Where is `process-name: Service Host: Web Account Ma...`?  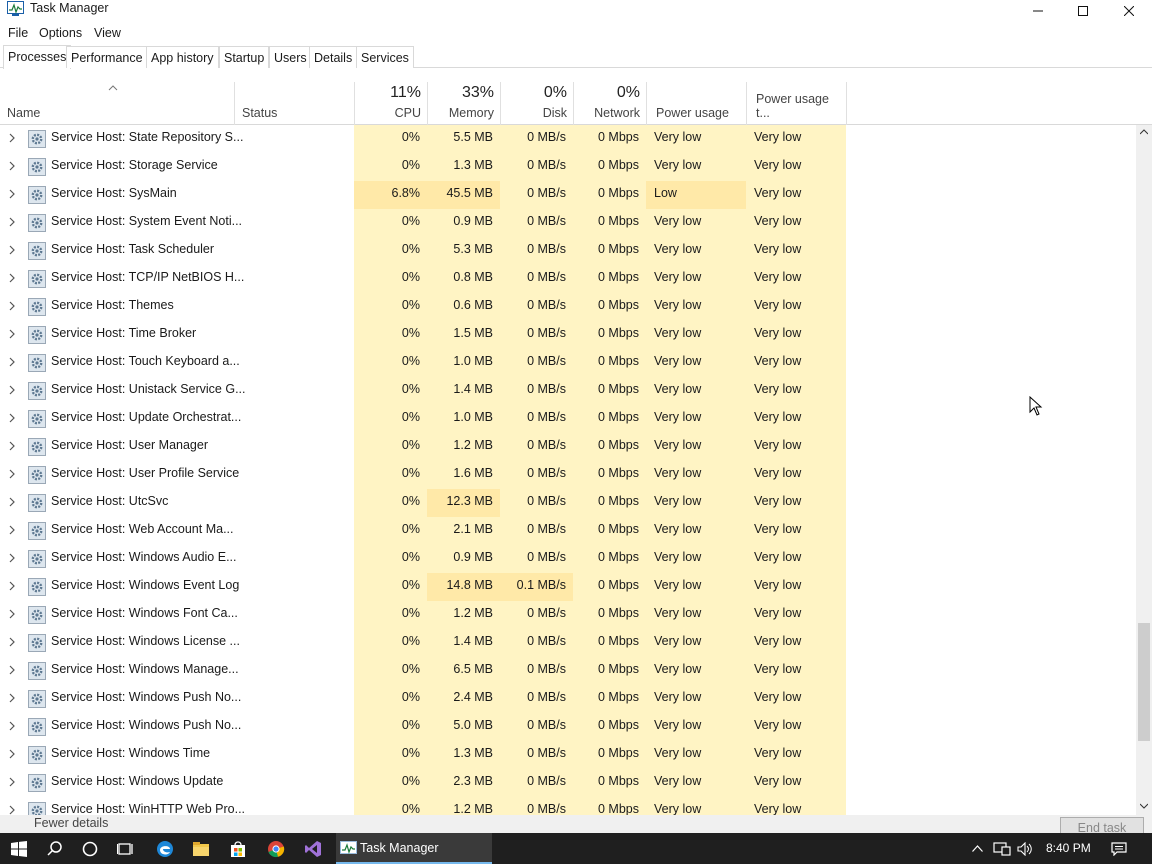 process-name: Service Host: Web Account Ma... is located at coordinates (142, 529).